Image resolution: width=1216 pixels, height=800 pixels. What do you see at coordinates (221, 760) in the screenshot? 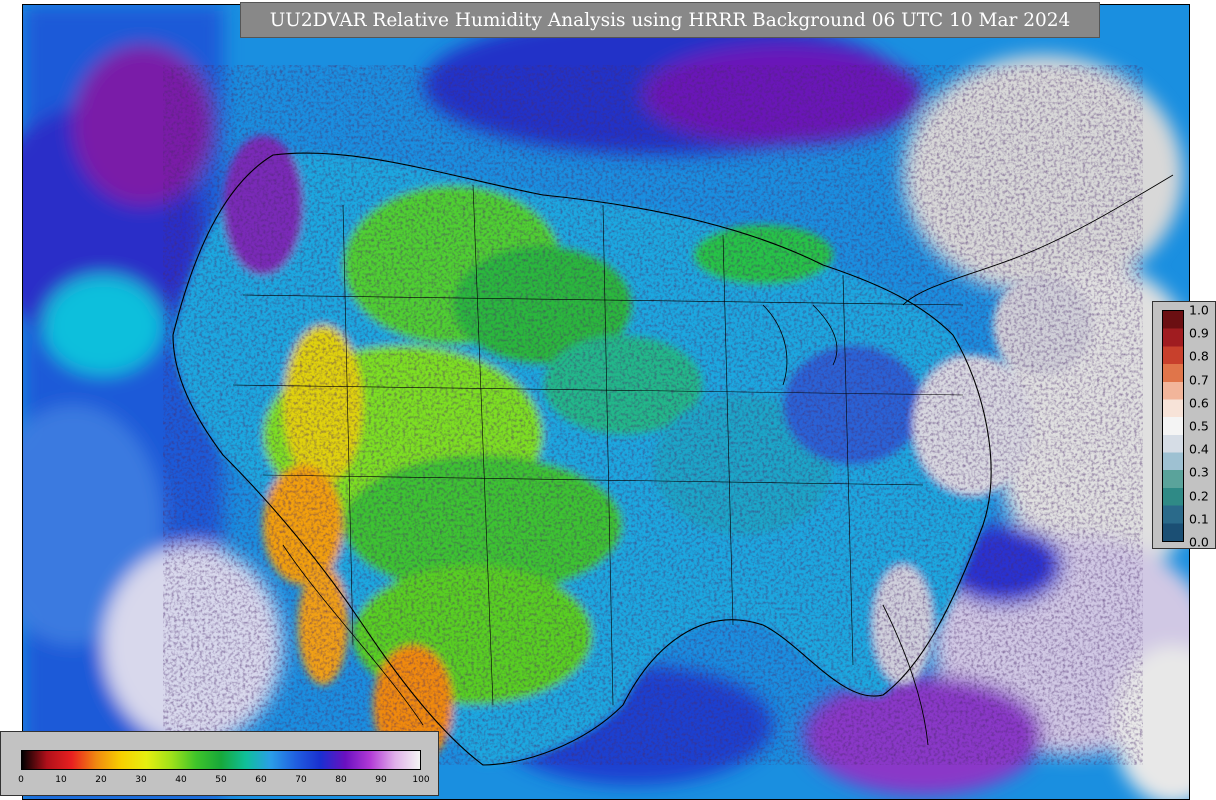
I see `rh-colorbar` at bounding box center [221, 760].